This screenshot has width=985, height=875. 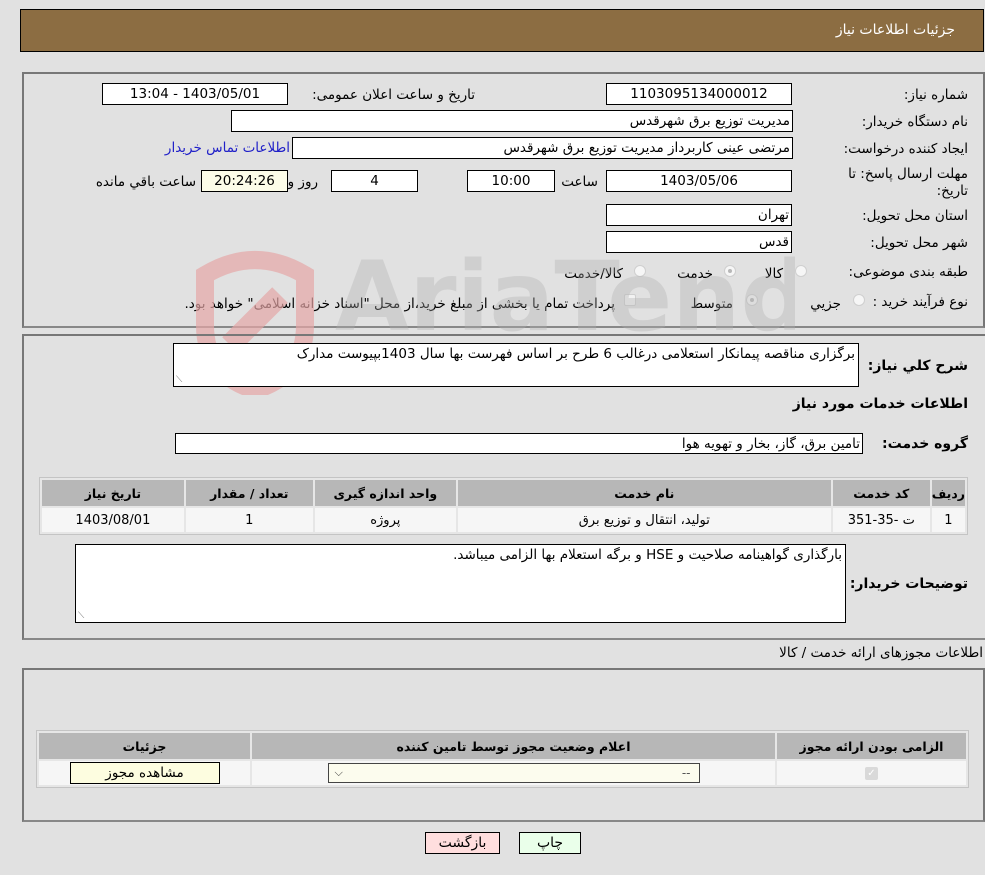 What do you see at coordinates (145, 182) in the screenshot?
I see `remaining-time-label: ساعت باقي مانده` at bounding box center [145, 182].